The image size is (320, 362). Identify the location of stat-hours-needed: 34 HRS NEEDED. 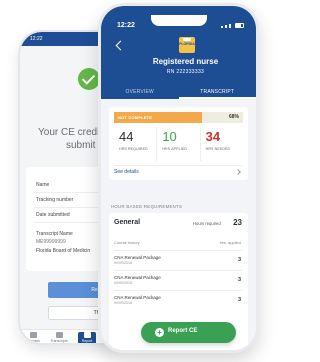
(222, 144).